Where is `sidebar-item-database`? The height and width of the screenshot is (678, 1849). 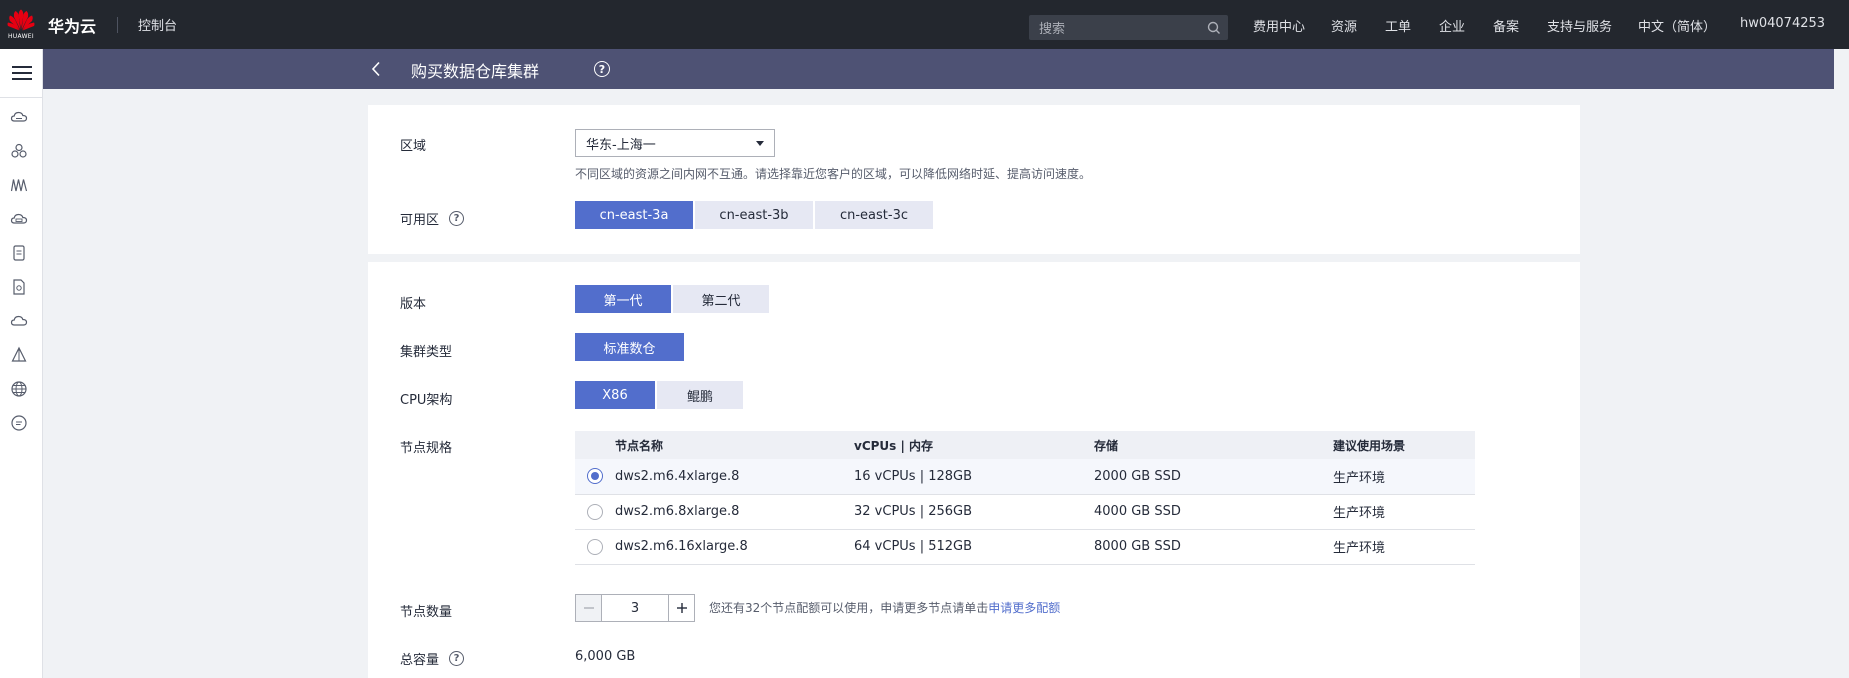
sidebar-item-database is located at coordinates (19, 253).